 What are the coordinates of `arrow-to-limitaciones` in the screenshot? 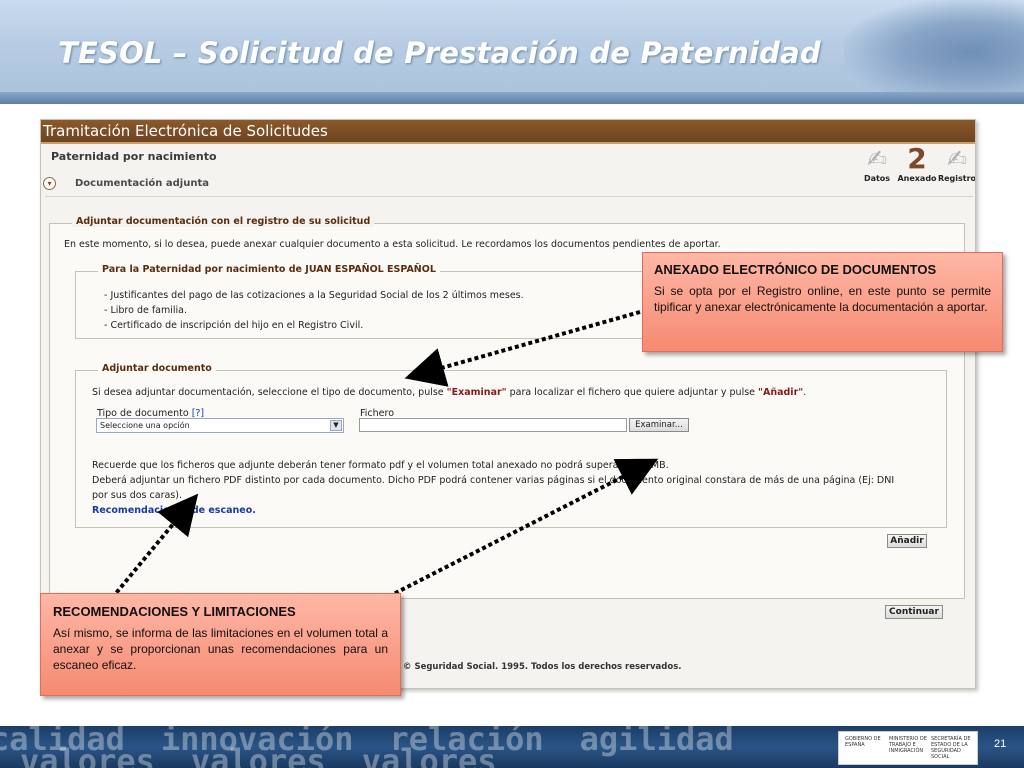 It's located at (514, 533).